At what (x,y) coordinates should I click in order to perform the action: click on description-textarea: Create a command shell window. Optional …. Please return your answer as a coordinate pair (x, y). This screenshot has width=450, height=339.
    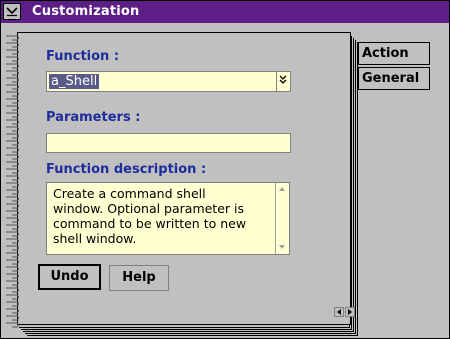
    Looking at the image, I should click on (168, 218).